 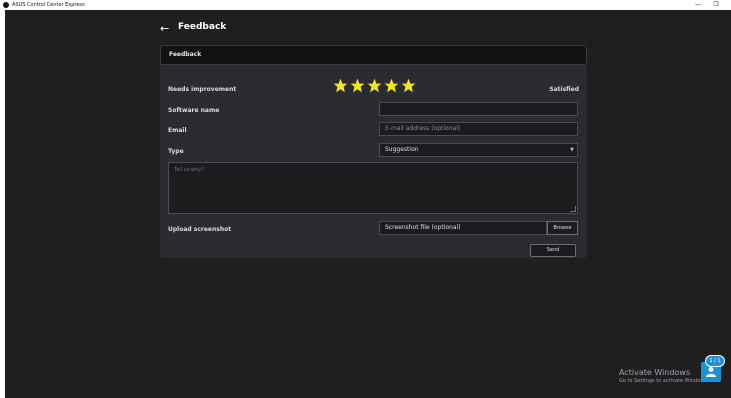 I want to click on software-name-label: Software name, so click(x=194, y=110).